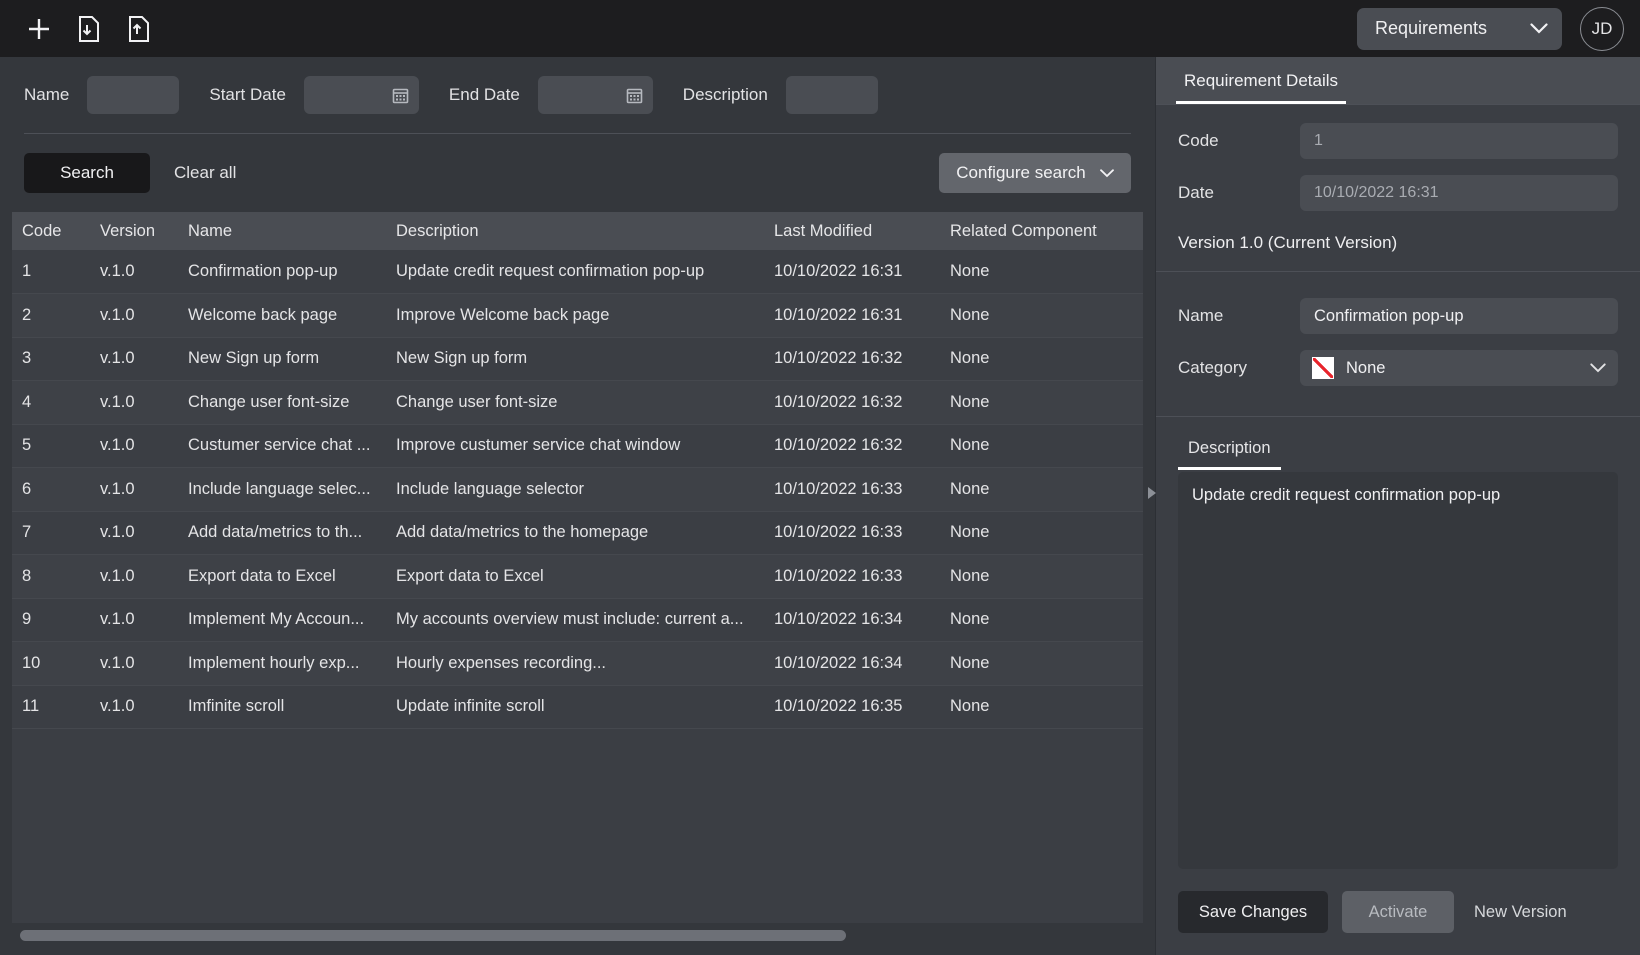 The image size is (1640, 955). Describe the element at coordinates (1398, 337) in the screenshot. I see `panel-editable-section: Name Category None` at that location.